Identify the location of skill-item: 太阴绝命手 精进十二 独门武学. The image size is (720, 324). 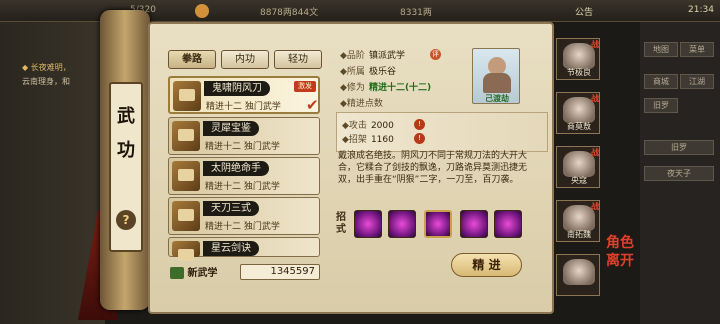
(244, 176).